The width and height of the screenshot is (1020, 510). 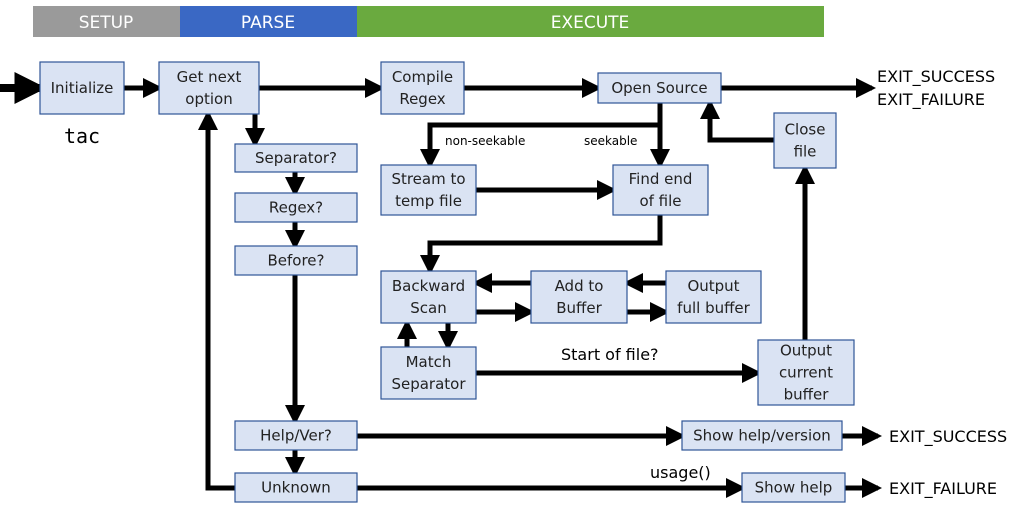 What do you see at coordinates (680, 472) in the screenshot?
I see `label-usage: usage()` at bounding box center [680, 472].